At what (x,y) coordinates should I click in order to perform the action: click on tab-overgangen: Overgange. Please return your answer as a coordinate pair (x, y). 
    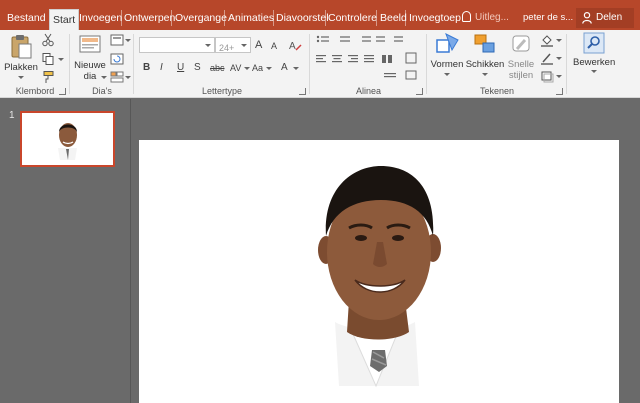
    Looking at the image, I should click on (201, 19).